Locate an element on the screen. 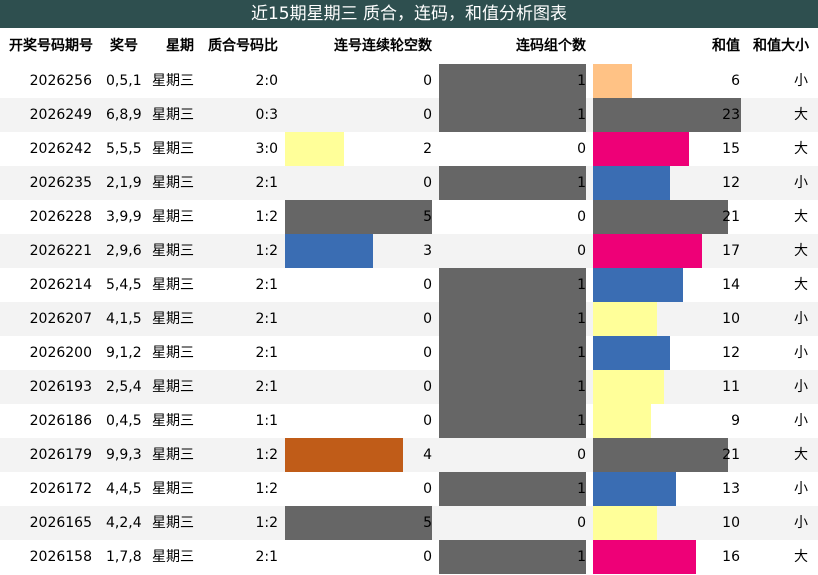 Image resolution: width=818 pixels, height=575 pixels. table-row: 2026179 9,9,3 星期三 1:2 4 0 21 大 is located at coordinates (409, 455).